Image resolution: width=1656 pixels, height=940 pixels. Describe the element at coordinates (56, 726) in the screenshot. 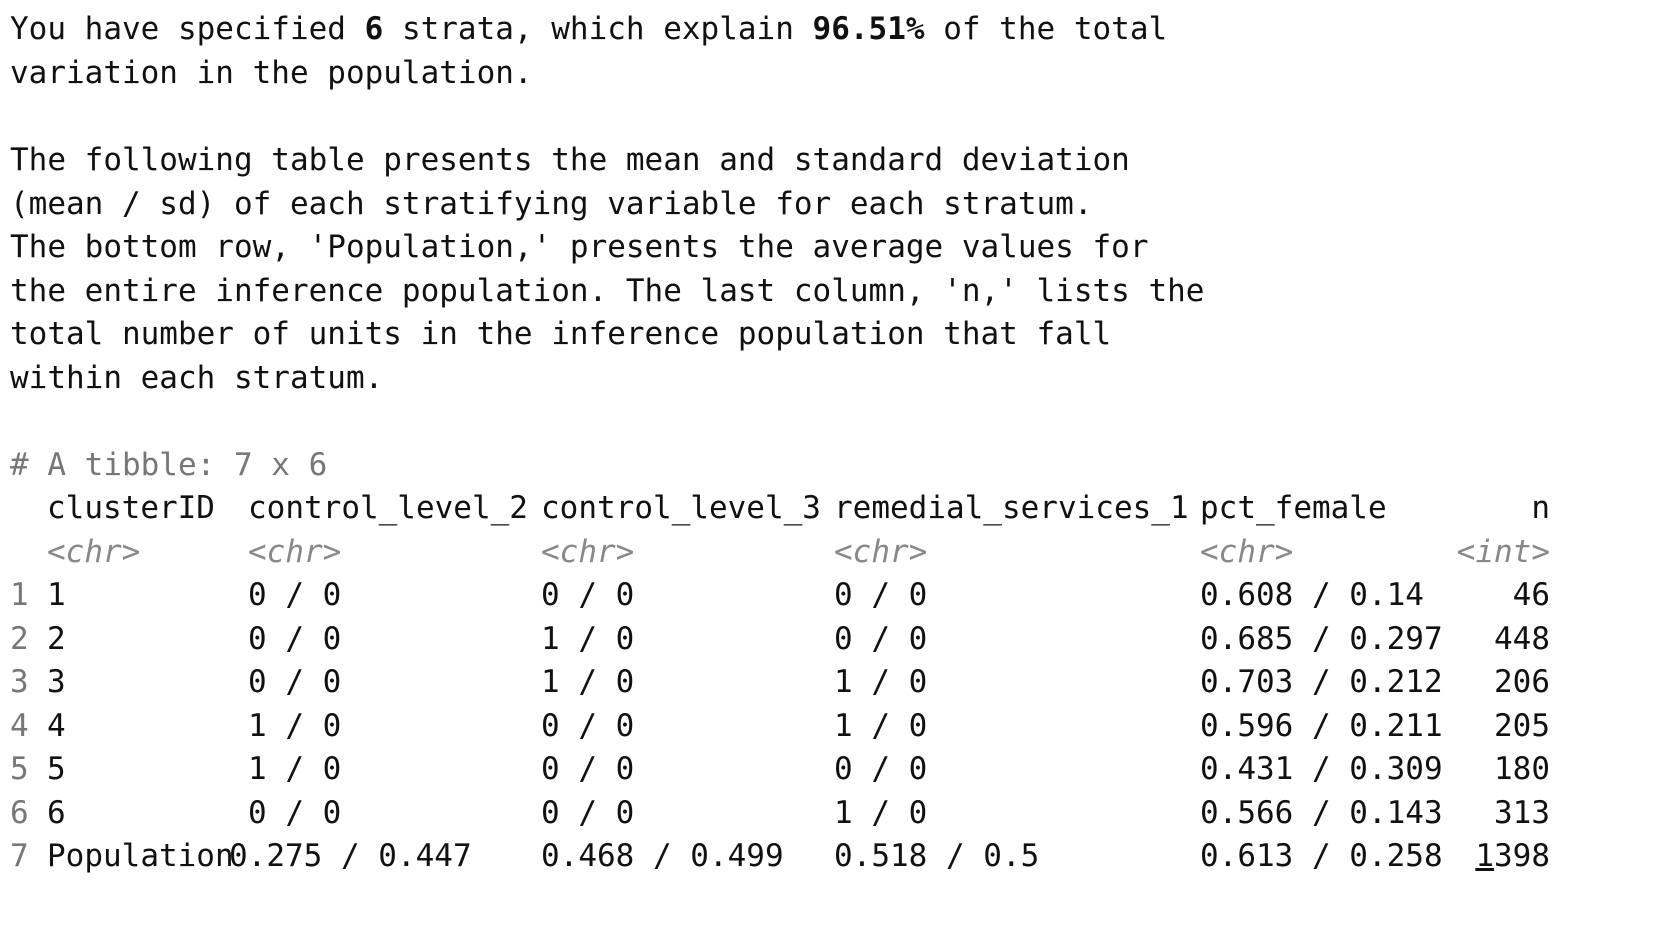

I see `cell-cluster-id: 4` at that location.